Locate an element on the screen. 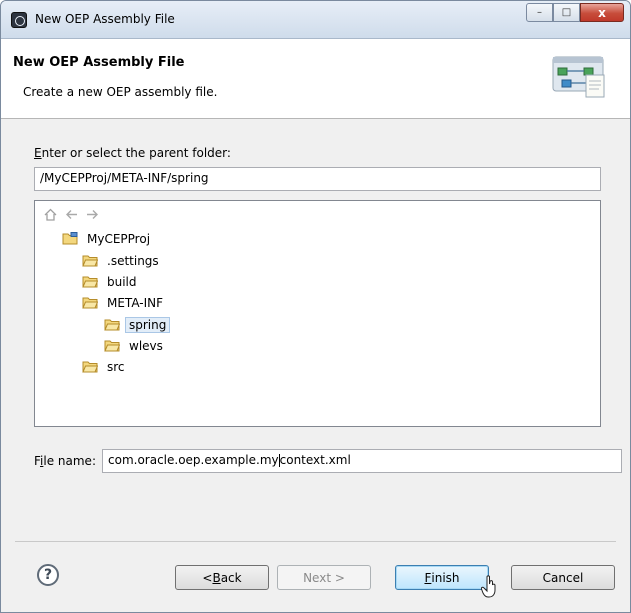 Image resolution: width=631 pixels, height=613 pixels. tree-item-build: build is located at coordinates (111, 281).